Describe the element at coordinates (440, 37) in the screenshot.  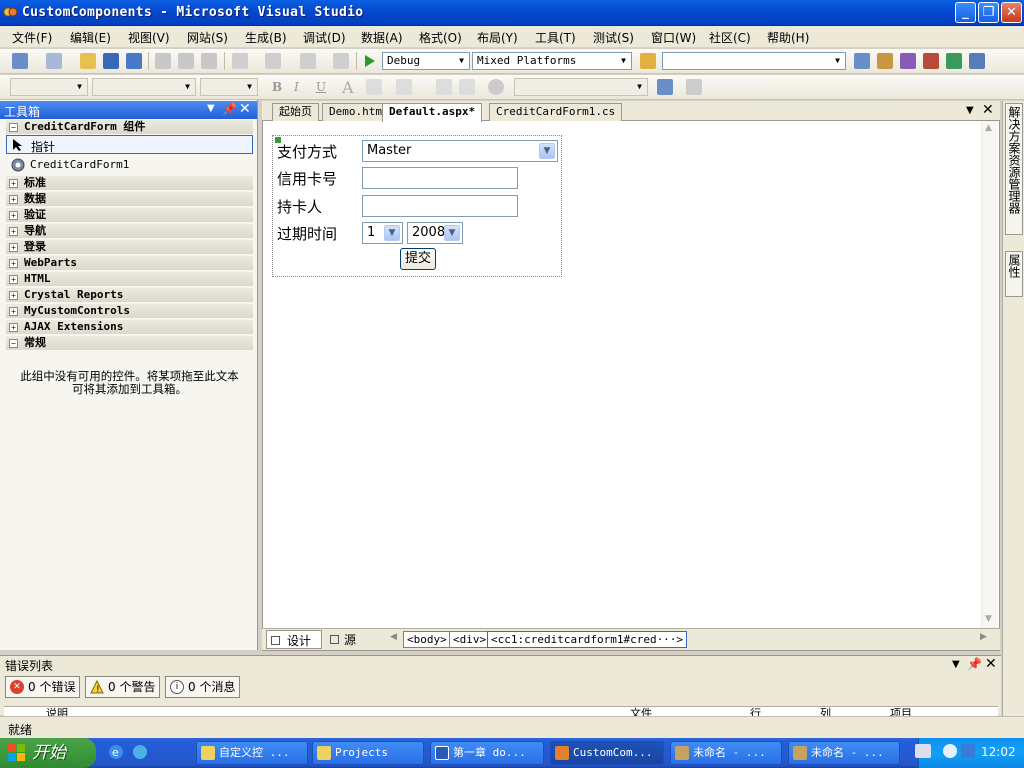
I see `menu-format: 格式(O)` at that location.